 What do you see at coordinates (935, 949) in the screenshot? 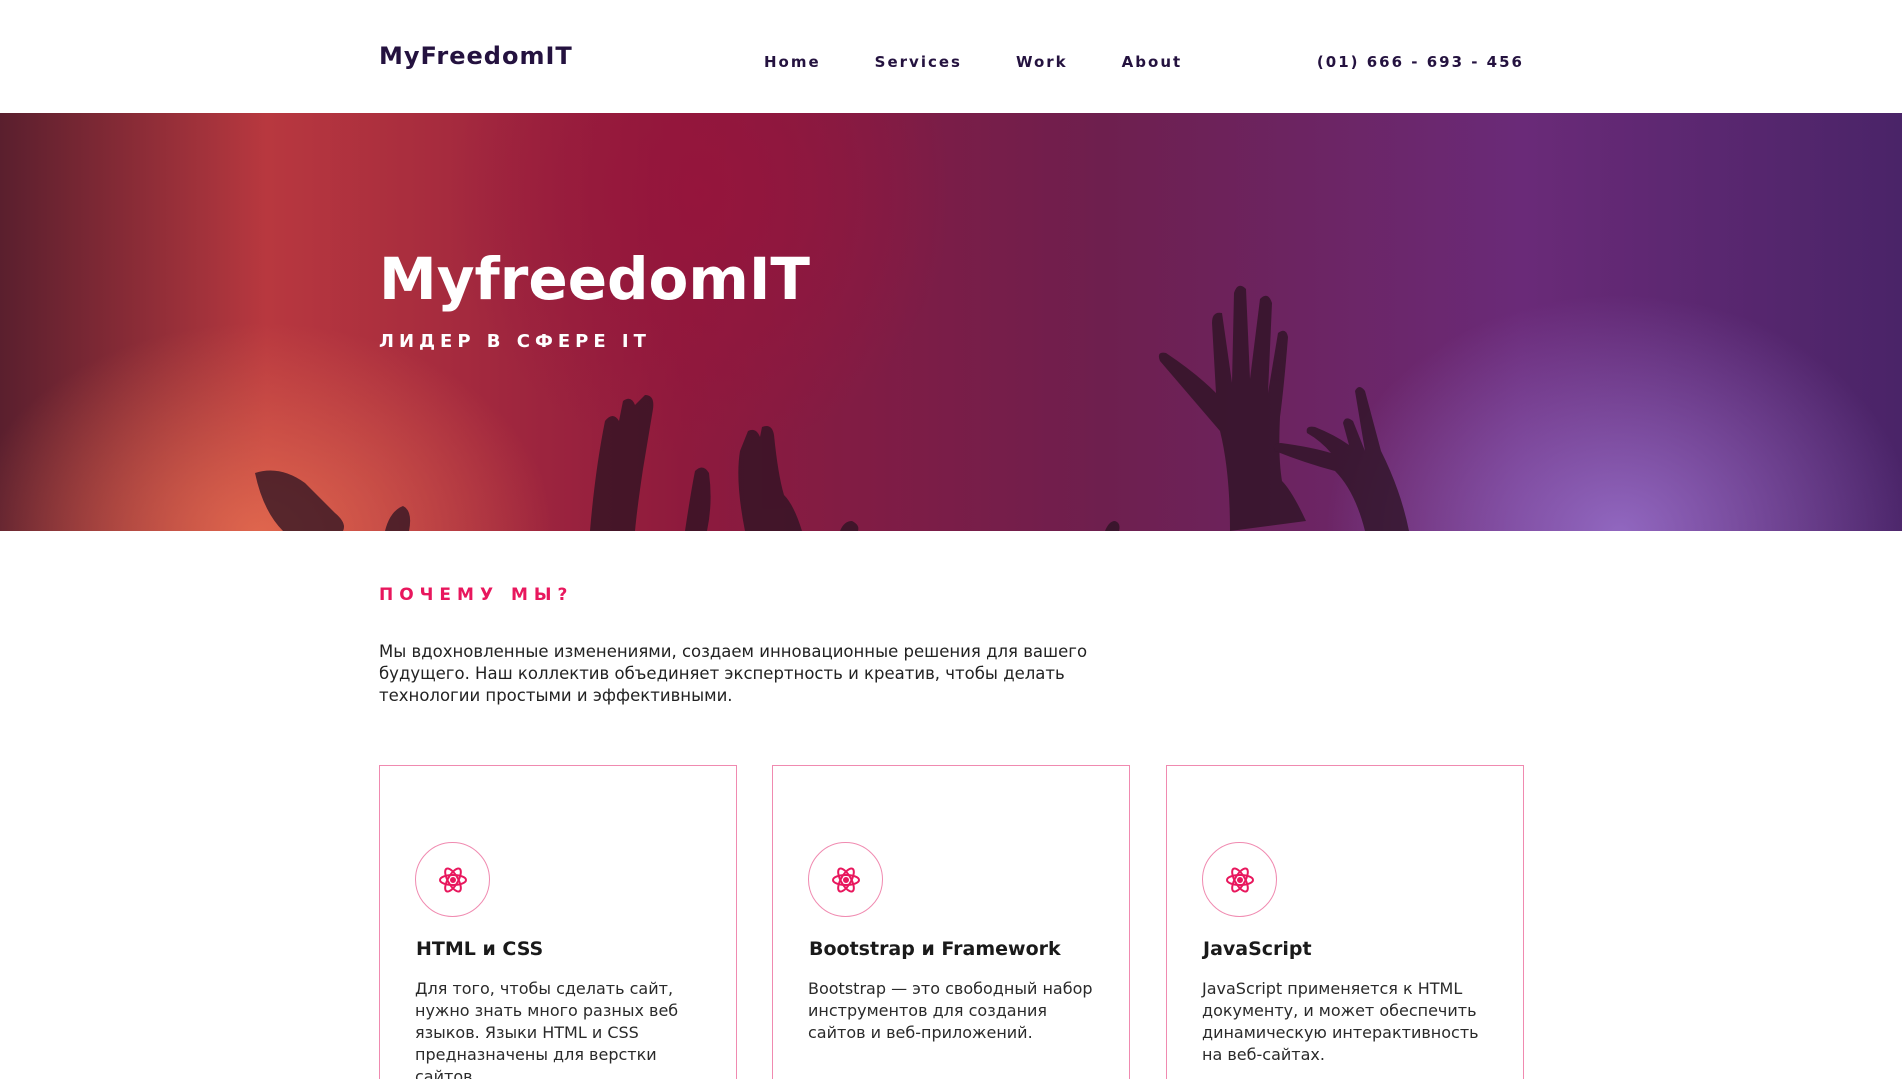
I see `card-title: Bootstrap и Framework` at bounding box center [935, 949].